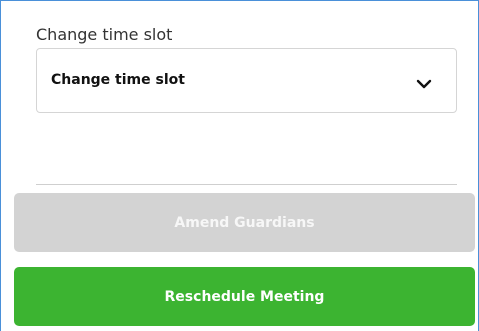 Image resolution: width=479 pixels, height=331 pixels. What do you see at coordinates (246, 184) in the screenshot?
I see `section-divider` at bounding box center [246, 184].